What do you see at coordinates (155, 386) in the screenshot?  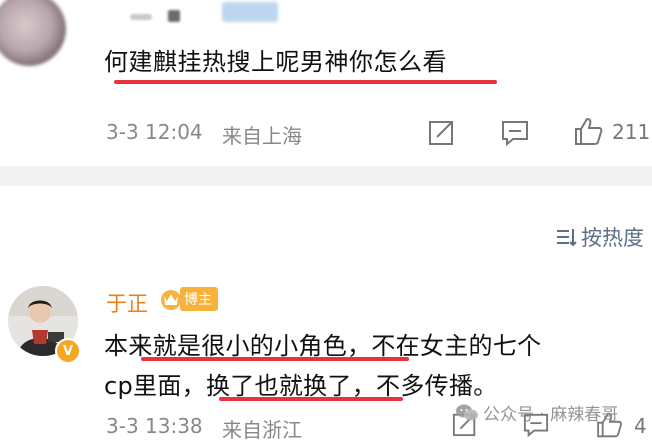 I see `reply-text-segment: cp里面，` at bounding box center [155, 386].